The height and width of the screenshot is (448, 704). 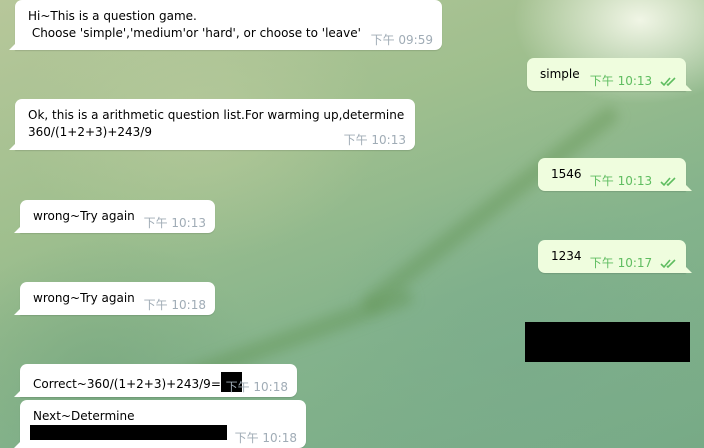 I want to click on message-text: Next~Determine, so click(x=84, y=416).